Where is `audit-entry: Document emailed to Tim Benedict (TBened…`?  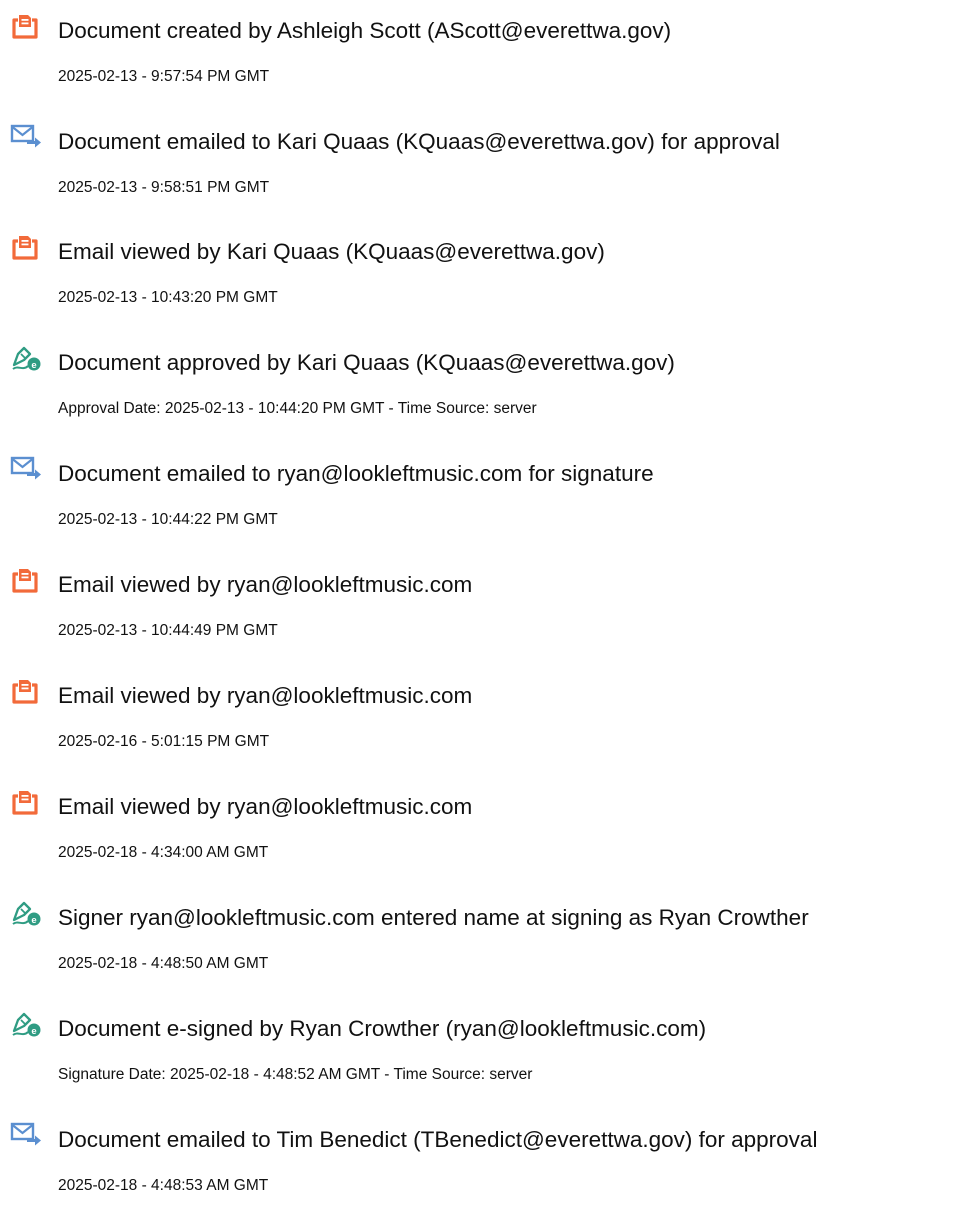 audit-entry: Document emailed to Tim Benedict (TBened… is located at coordinates (479, 1170).